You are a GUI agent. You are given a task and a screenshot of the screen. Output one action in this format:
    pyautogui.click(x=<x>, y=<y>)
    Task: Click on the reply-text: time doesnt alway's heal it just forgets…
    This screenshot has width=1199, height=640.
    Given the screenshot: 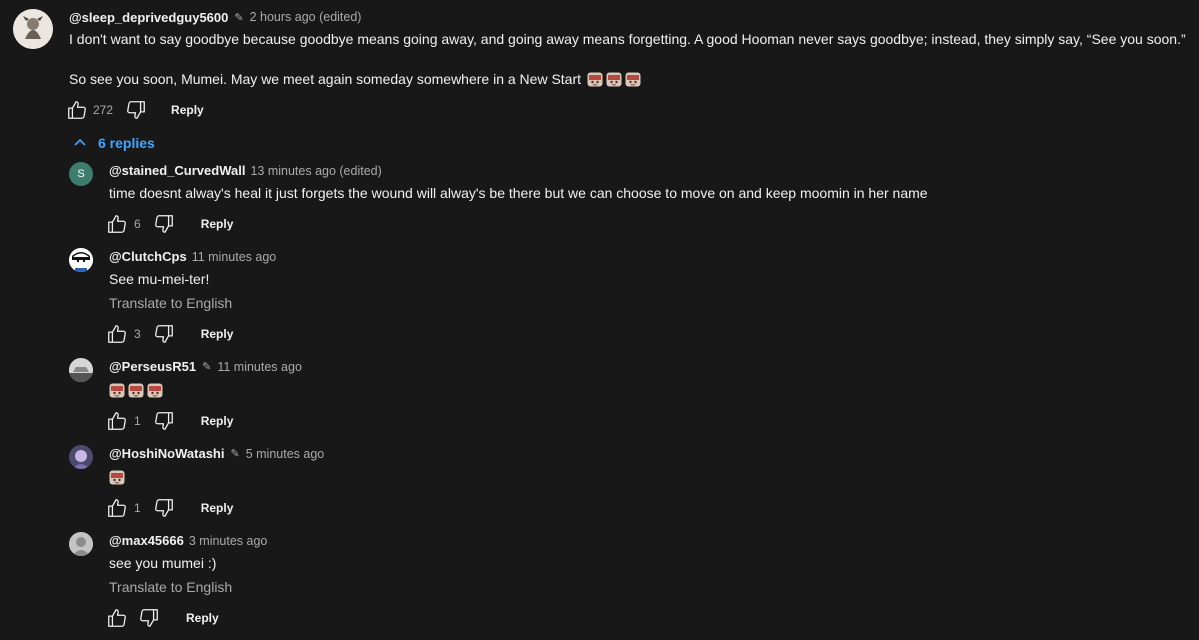 What is the action you would take?
    pyautogui.click(x=518, y=193)
    